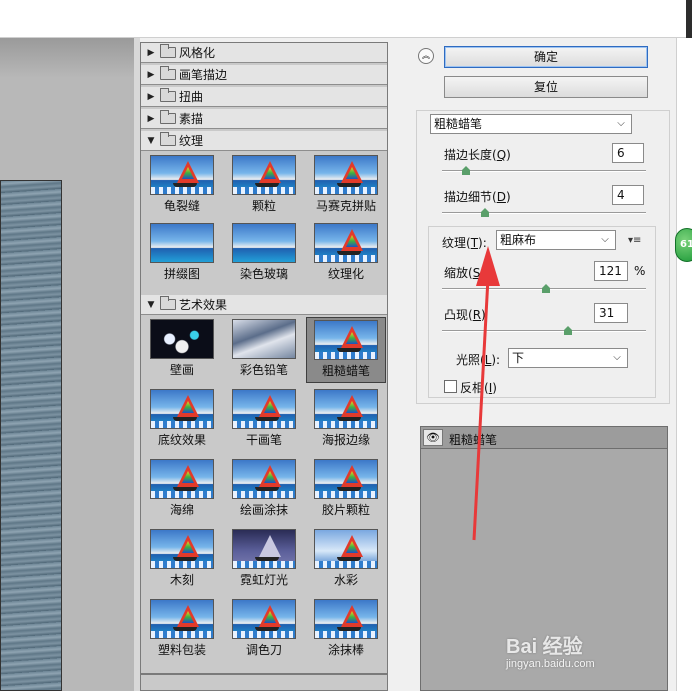 The image size is (692, 691). What do you see at coordinates (433, 437) in the screenshot?
I see `eye-icon: 👁` at bounding box center [433, 437].